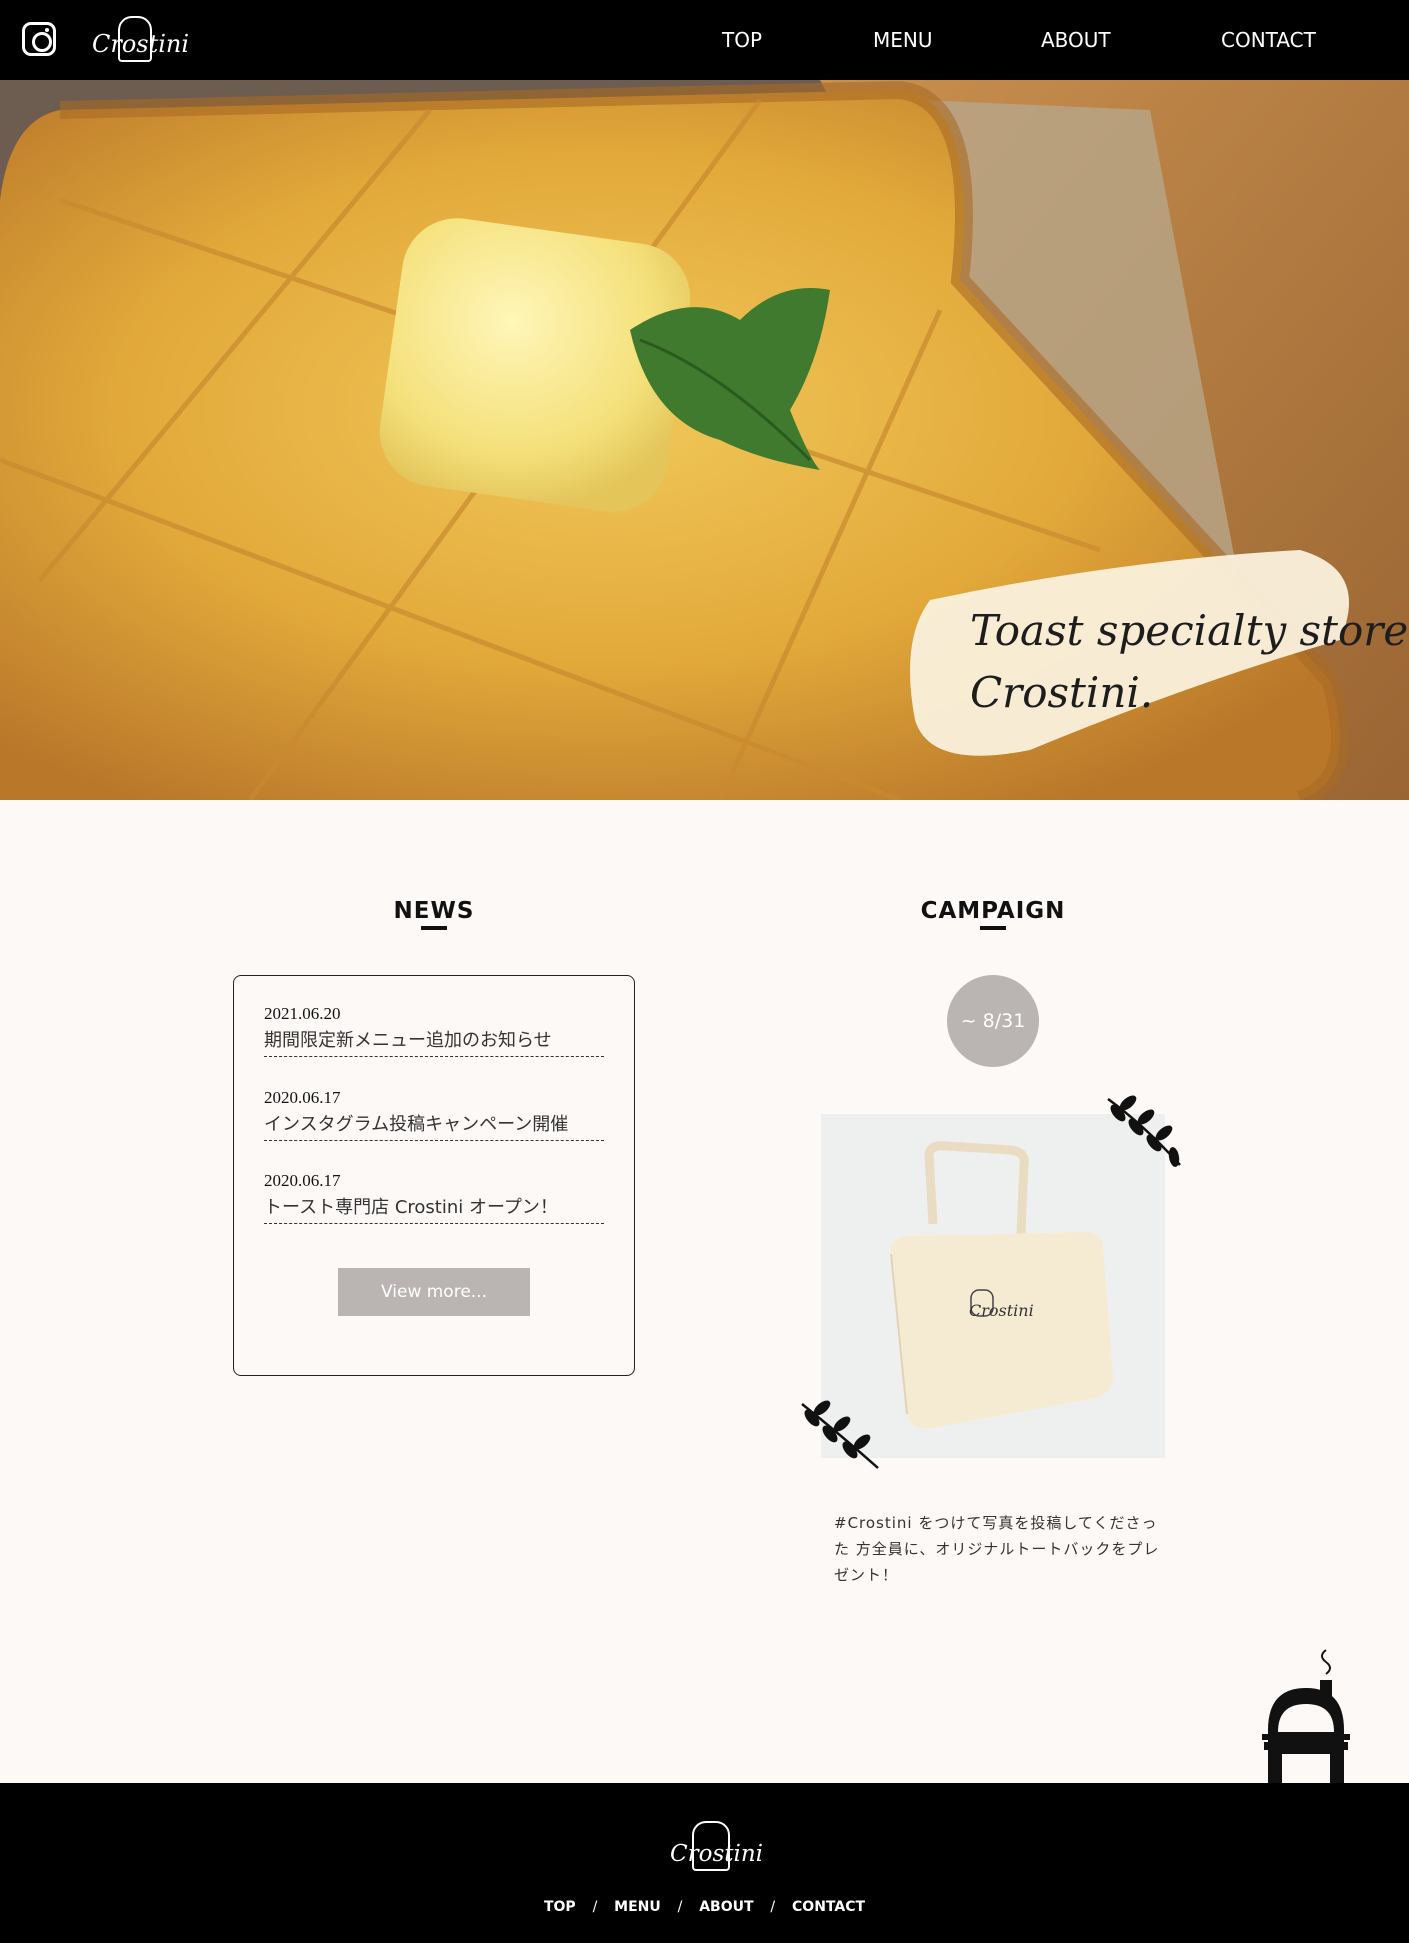 The image size is (1409, 1943). I want to click on tagline-line-2: Crostini., so click(1062, 692).